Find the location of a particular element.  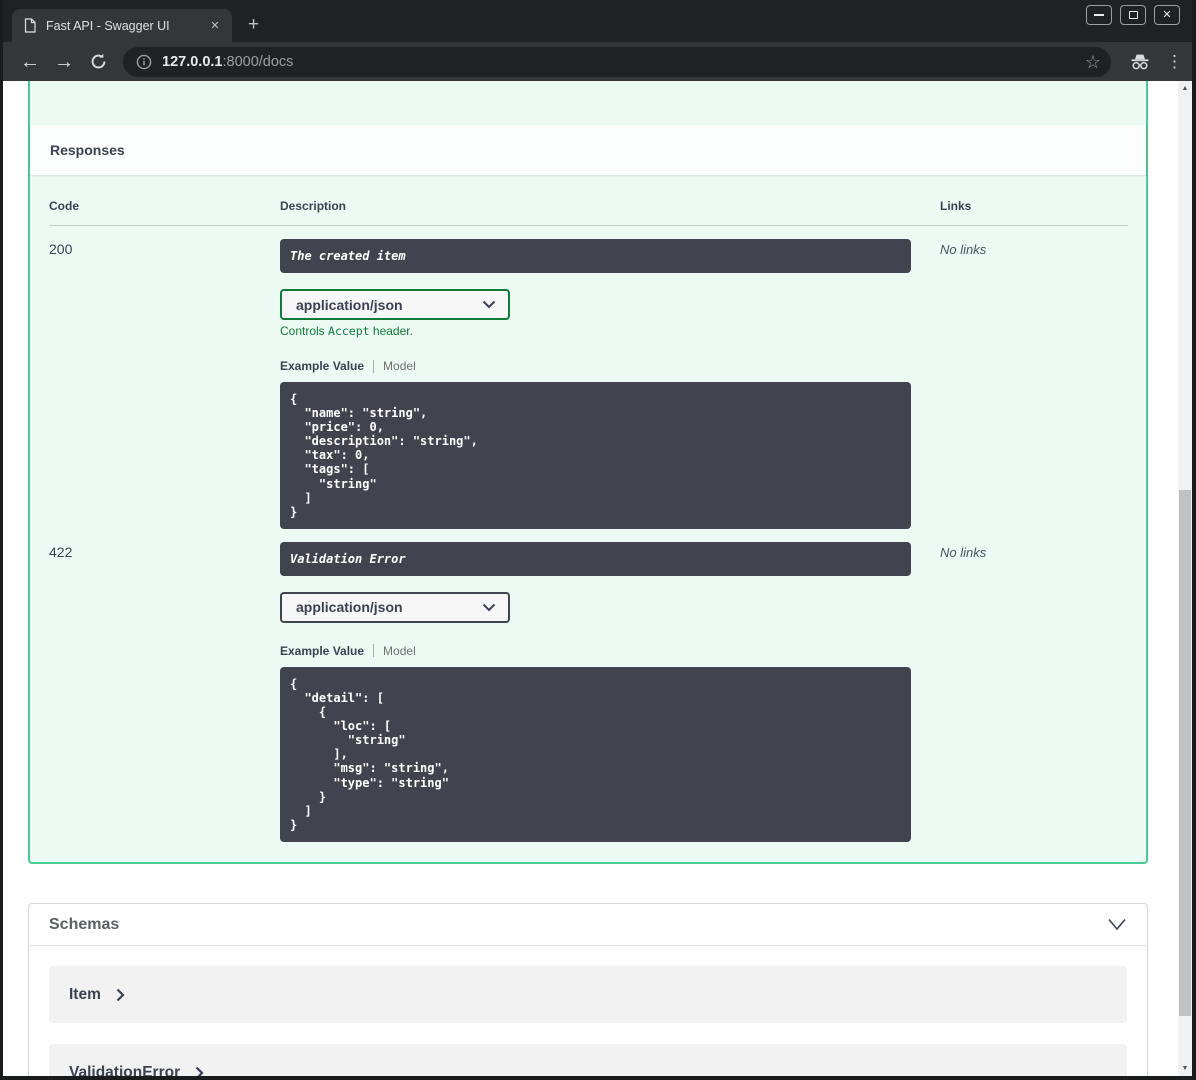

new-tab-button: + is located at coordinates (253, 24).